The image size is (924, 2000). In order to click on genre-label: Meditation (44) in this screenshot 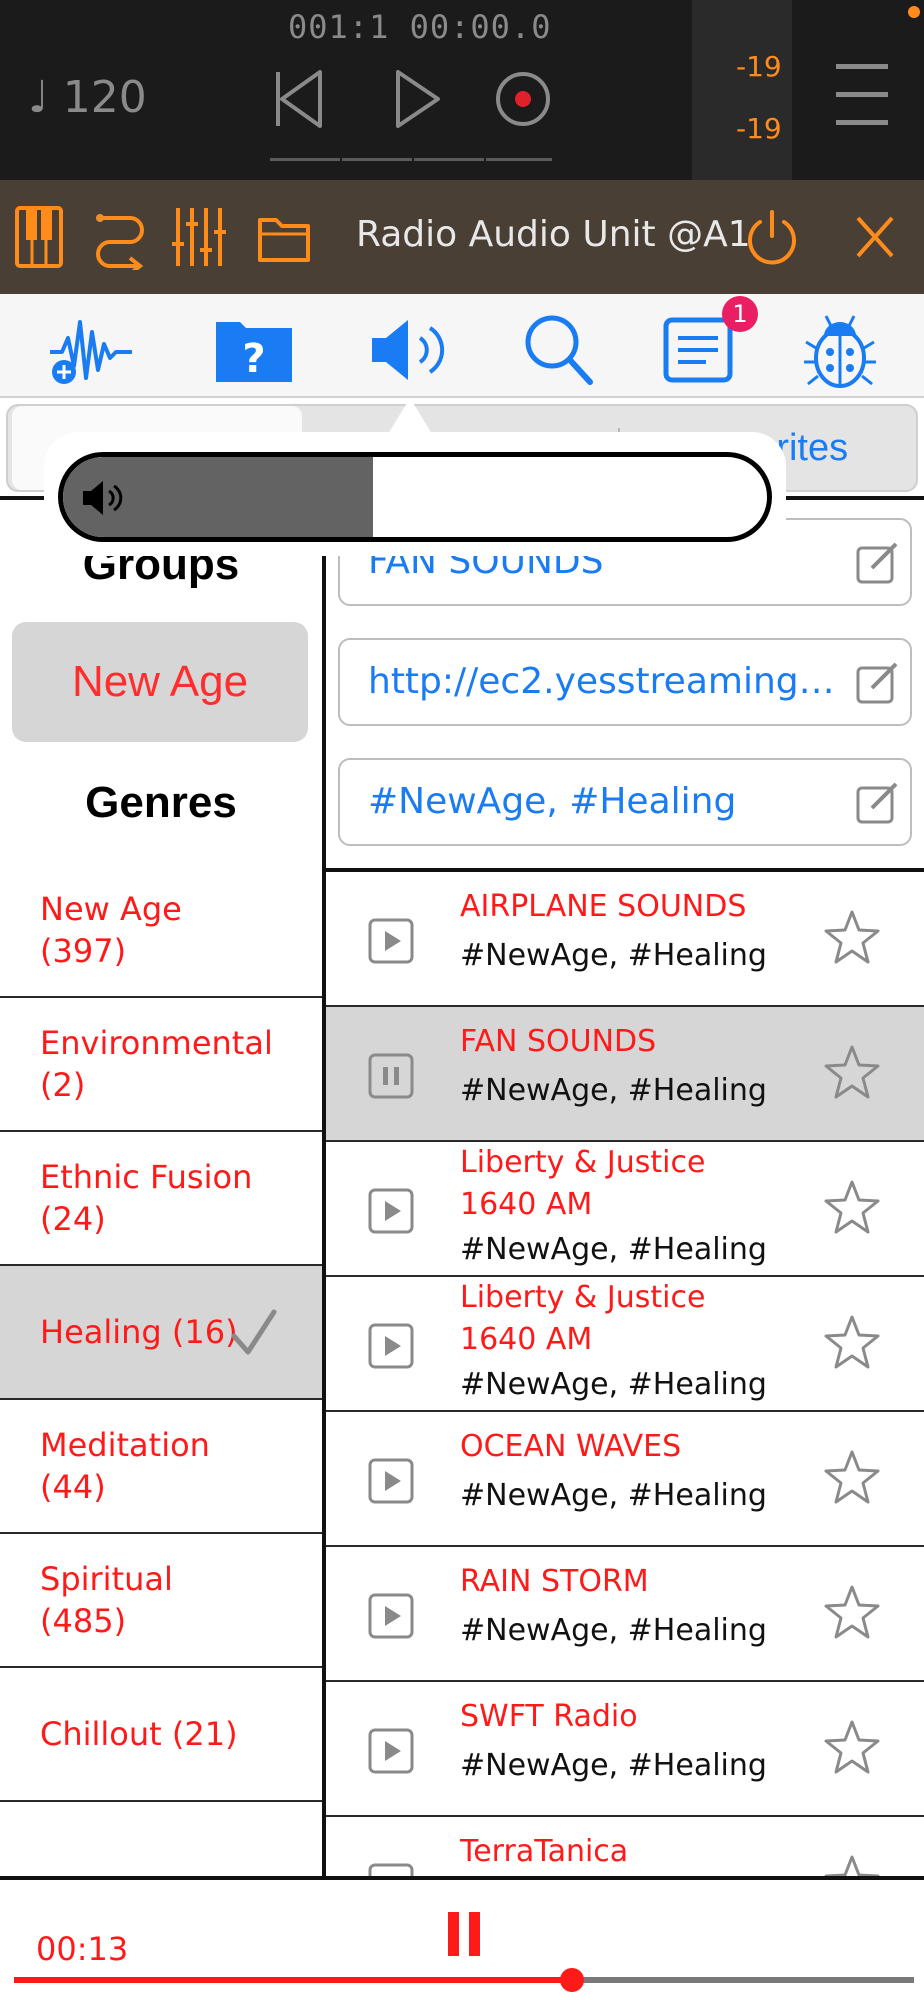, I will do `click(125, 1466)`.